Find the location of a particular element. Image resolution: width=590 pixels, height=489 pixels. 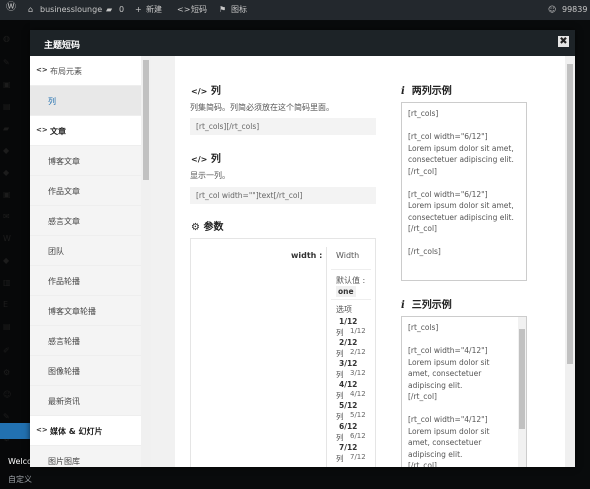

home-icon: ⌂ is located at coordinates (31, 9).